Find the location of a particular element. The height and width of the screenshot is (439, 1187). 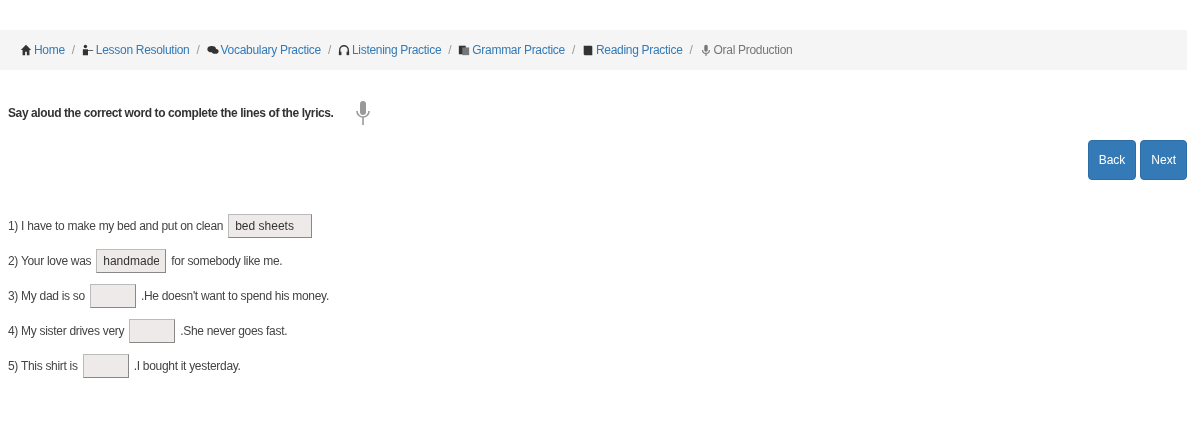

breadcrumb-link: Lesson Resolution is located at coordinates (135, 50).